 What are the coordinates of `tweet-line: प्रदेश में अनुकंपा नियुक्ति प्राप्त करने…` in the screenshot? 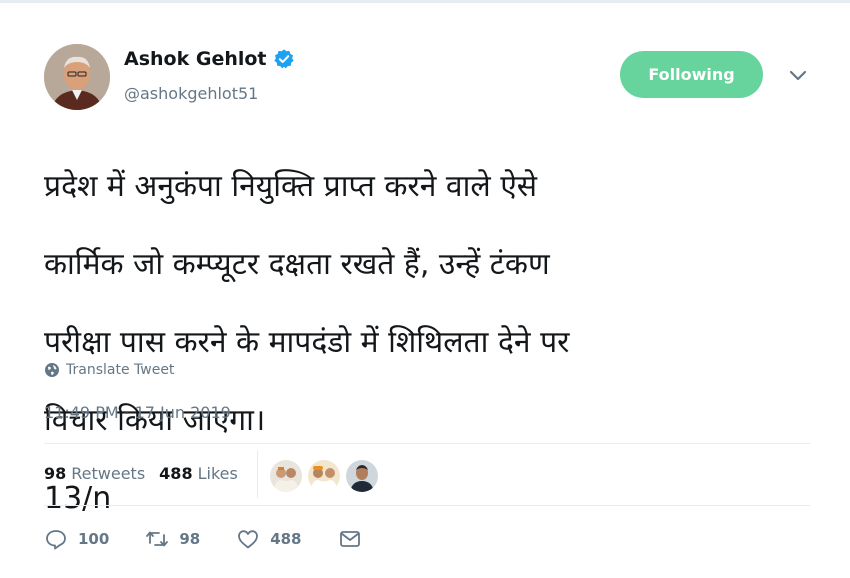 It's located at (291, 186).